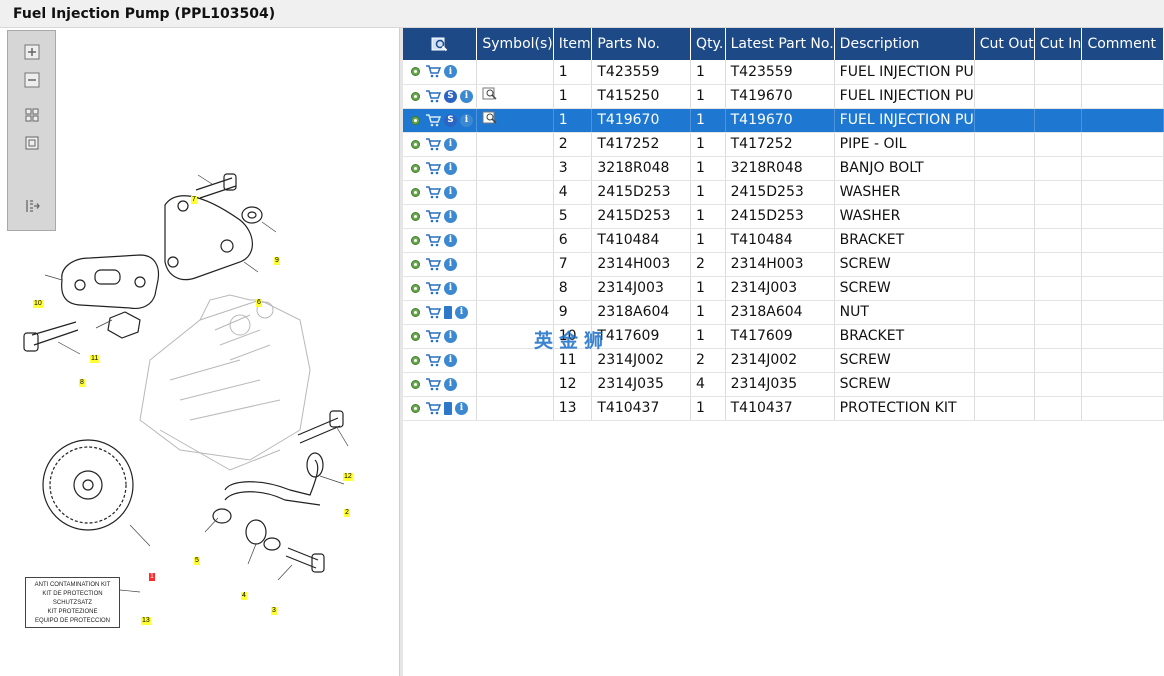 This screenshot has width=1164, height=676. I want to click on cell-parts-no: T410437, so click(641, 408).